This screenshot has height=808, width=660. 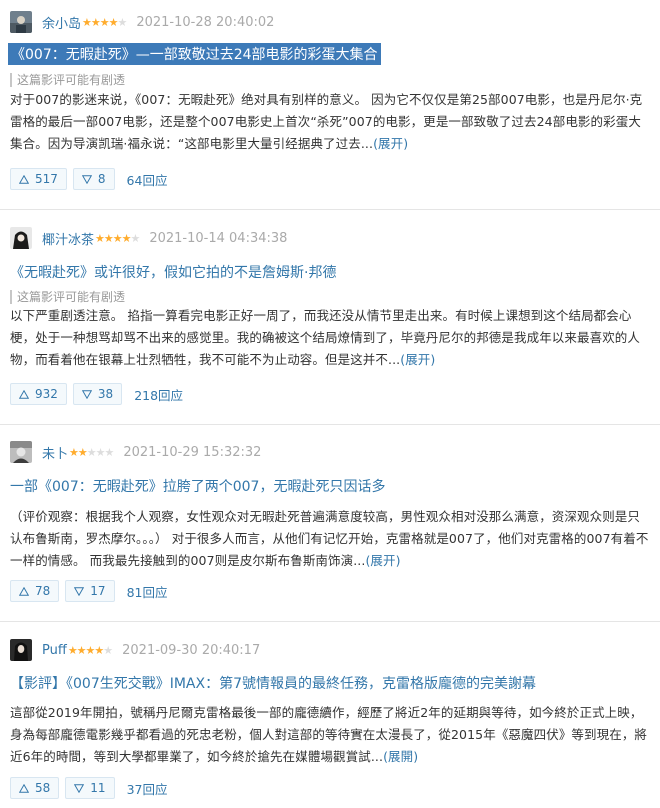 What do you see at coordinates (101, 179) in the screenshot?
I see `downvote-count: 8` at bounding box center [101, 179].